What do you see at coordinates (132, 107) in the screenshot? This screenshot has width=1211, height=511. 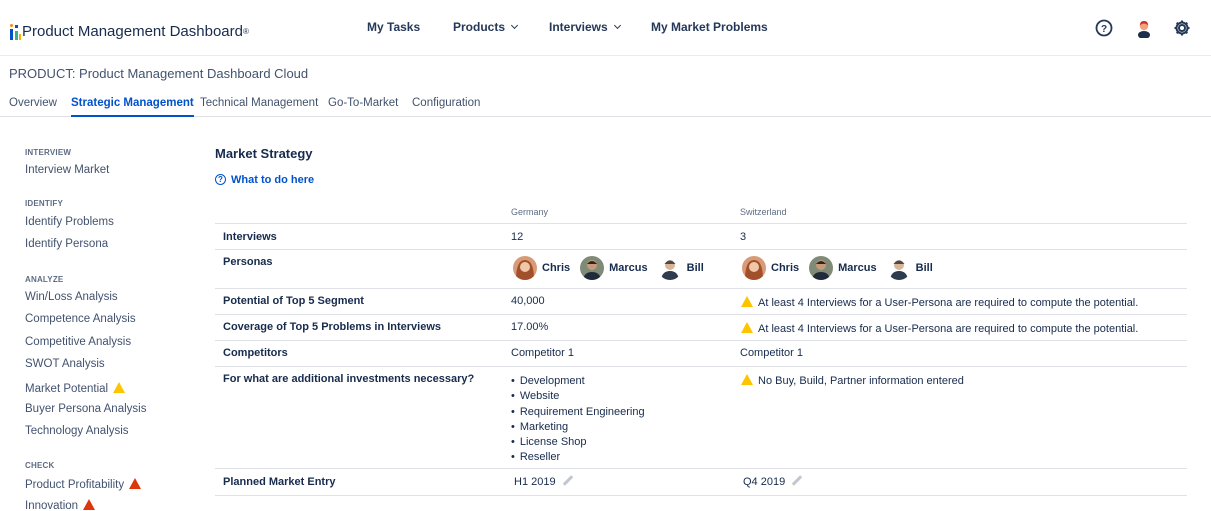 I see `tab-strategic-management: Strategic Management` at bounding box center [132, 107].